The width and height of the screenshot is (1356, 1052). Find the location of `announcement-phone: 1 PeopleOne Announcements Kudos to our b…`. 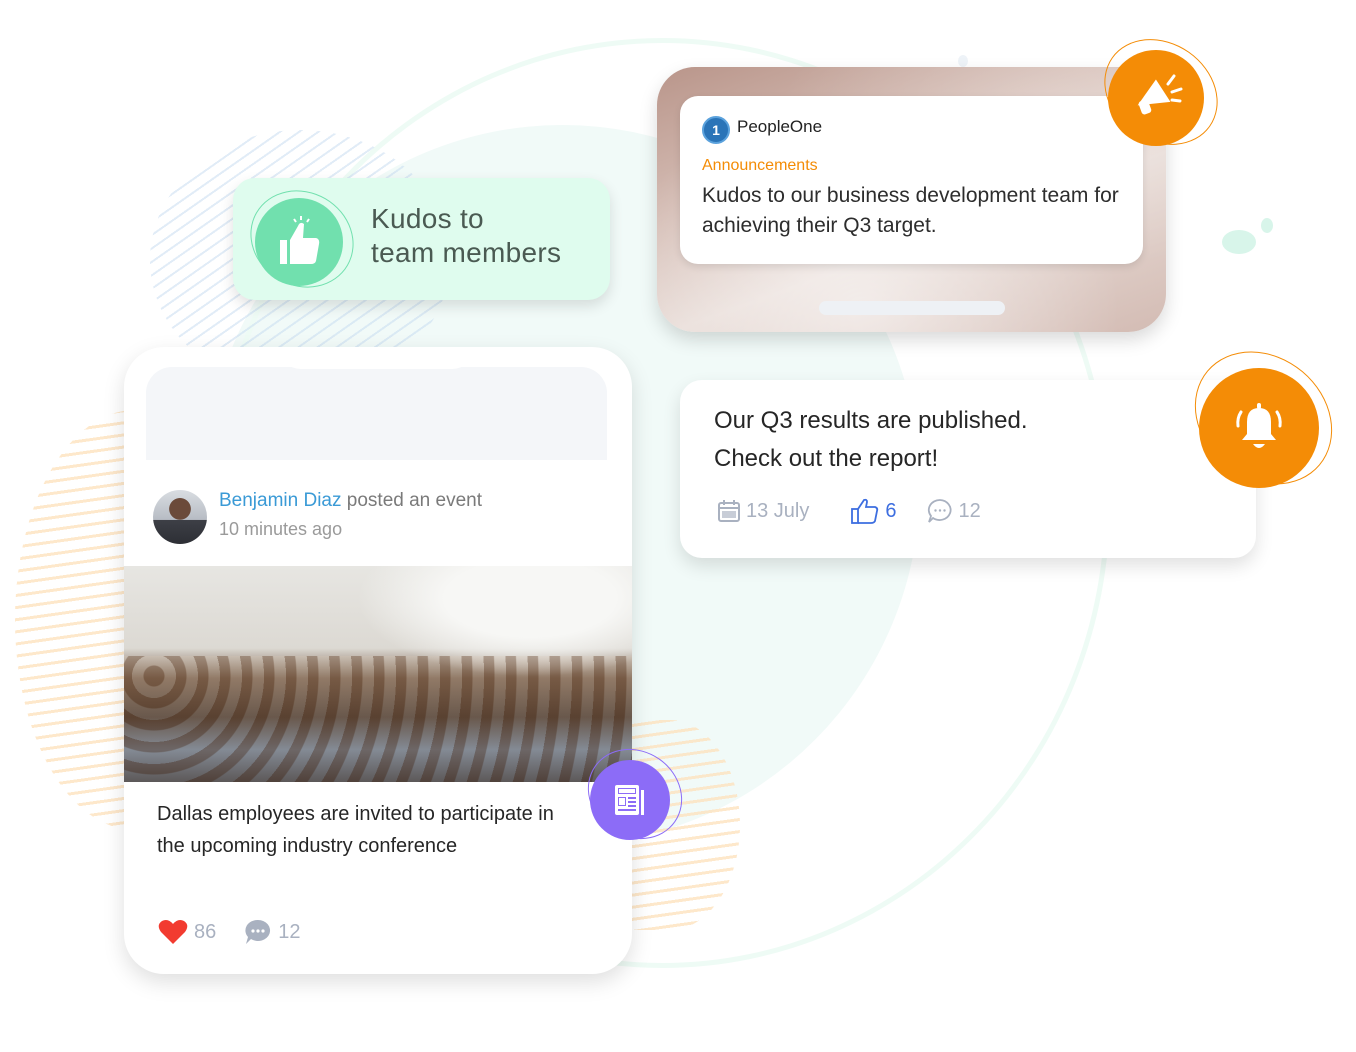

announcement-phone: 1 PeopleOne Announcements Kudos to our b… is located at coordinates (911, 199).